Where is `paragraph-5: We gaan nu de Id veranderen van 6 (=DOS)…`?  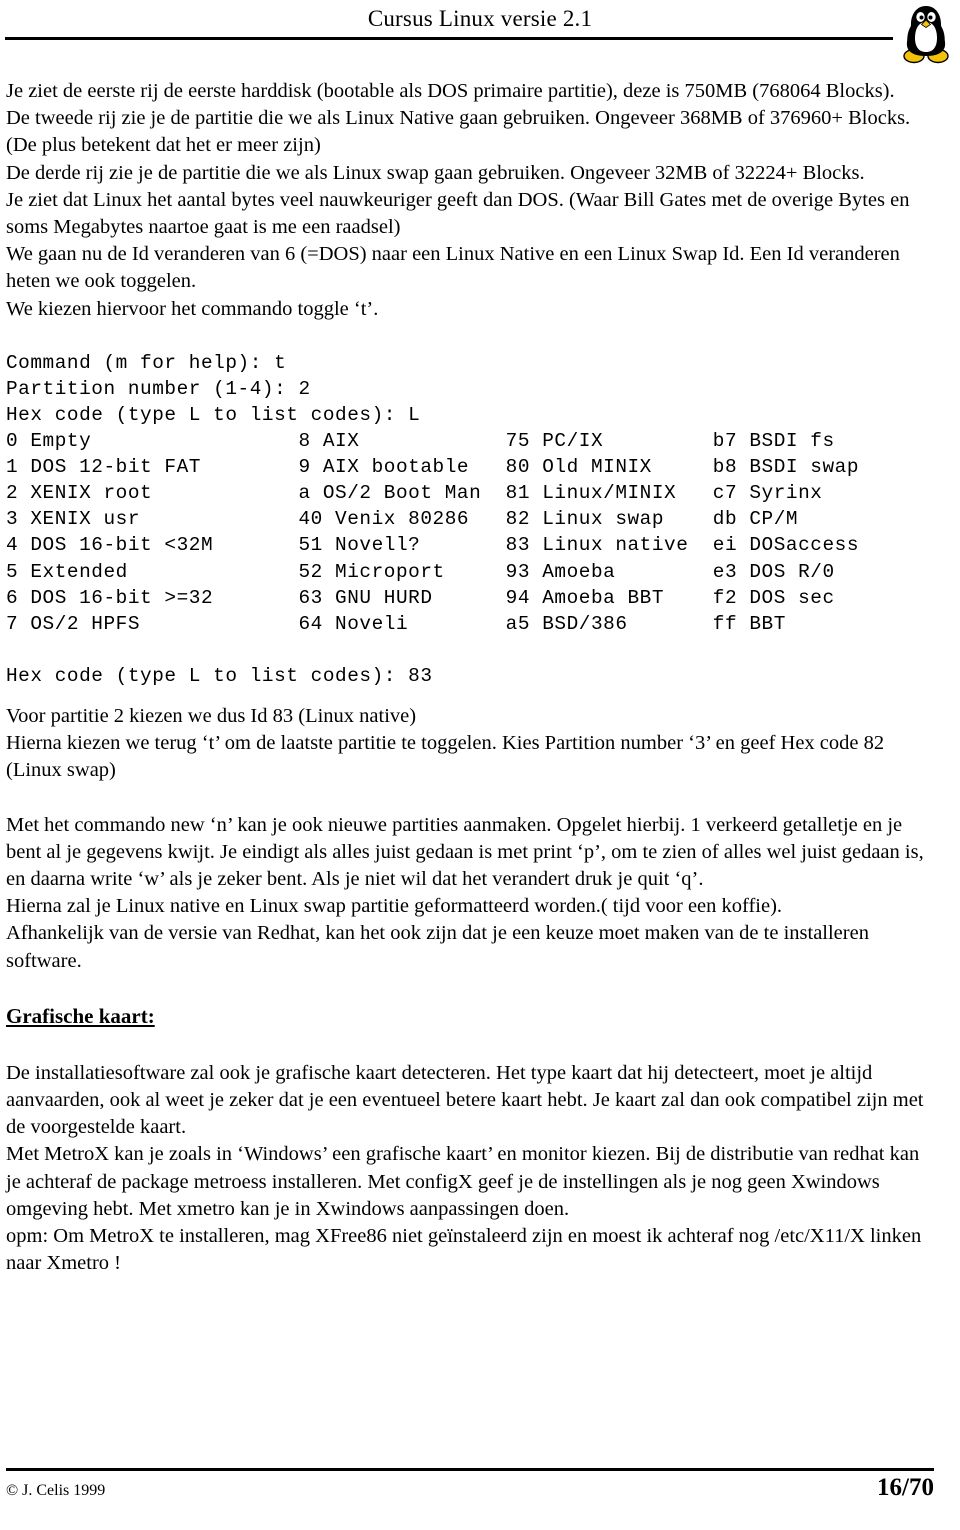
paragraph-5: We gaan nu de Id veranderen van 6 (=DOS)… is located at coordinates (453, 268).